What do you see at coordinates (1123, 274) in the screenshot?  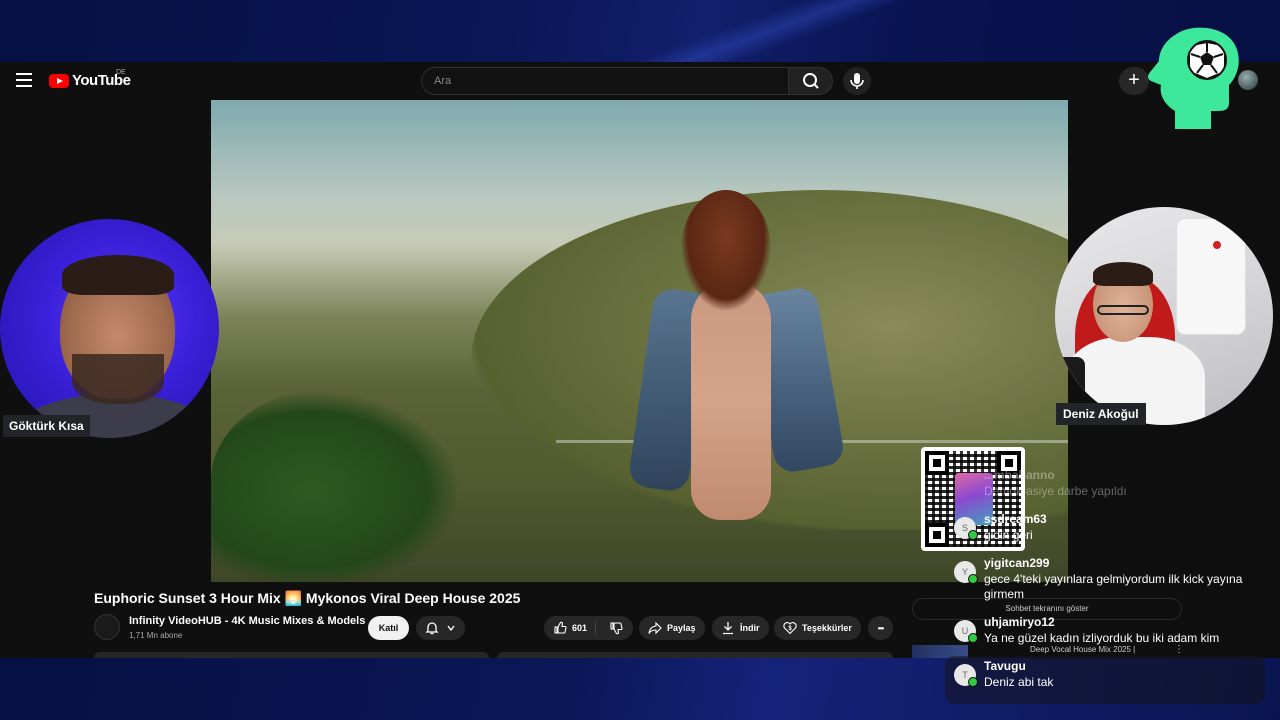 I see `webcam-right-hair` at bounding box center [1123, 274].